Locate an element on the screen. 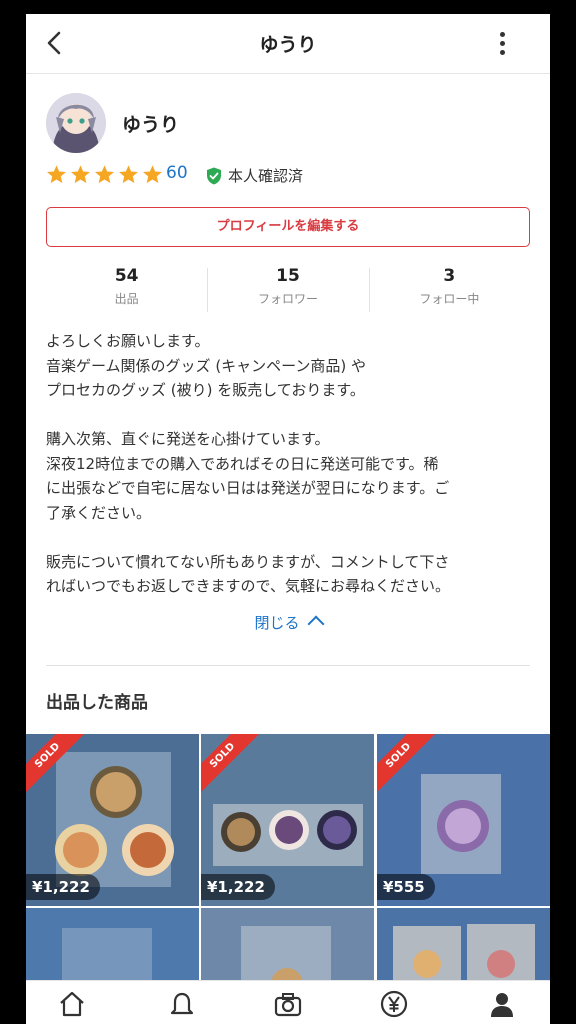 This screenshot has width=576, height=1024. top-bar: ゆうり is located at coordinates (288, 44).